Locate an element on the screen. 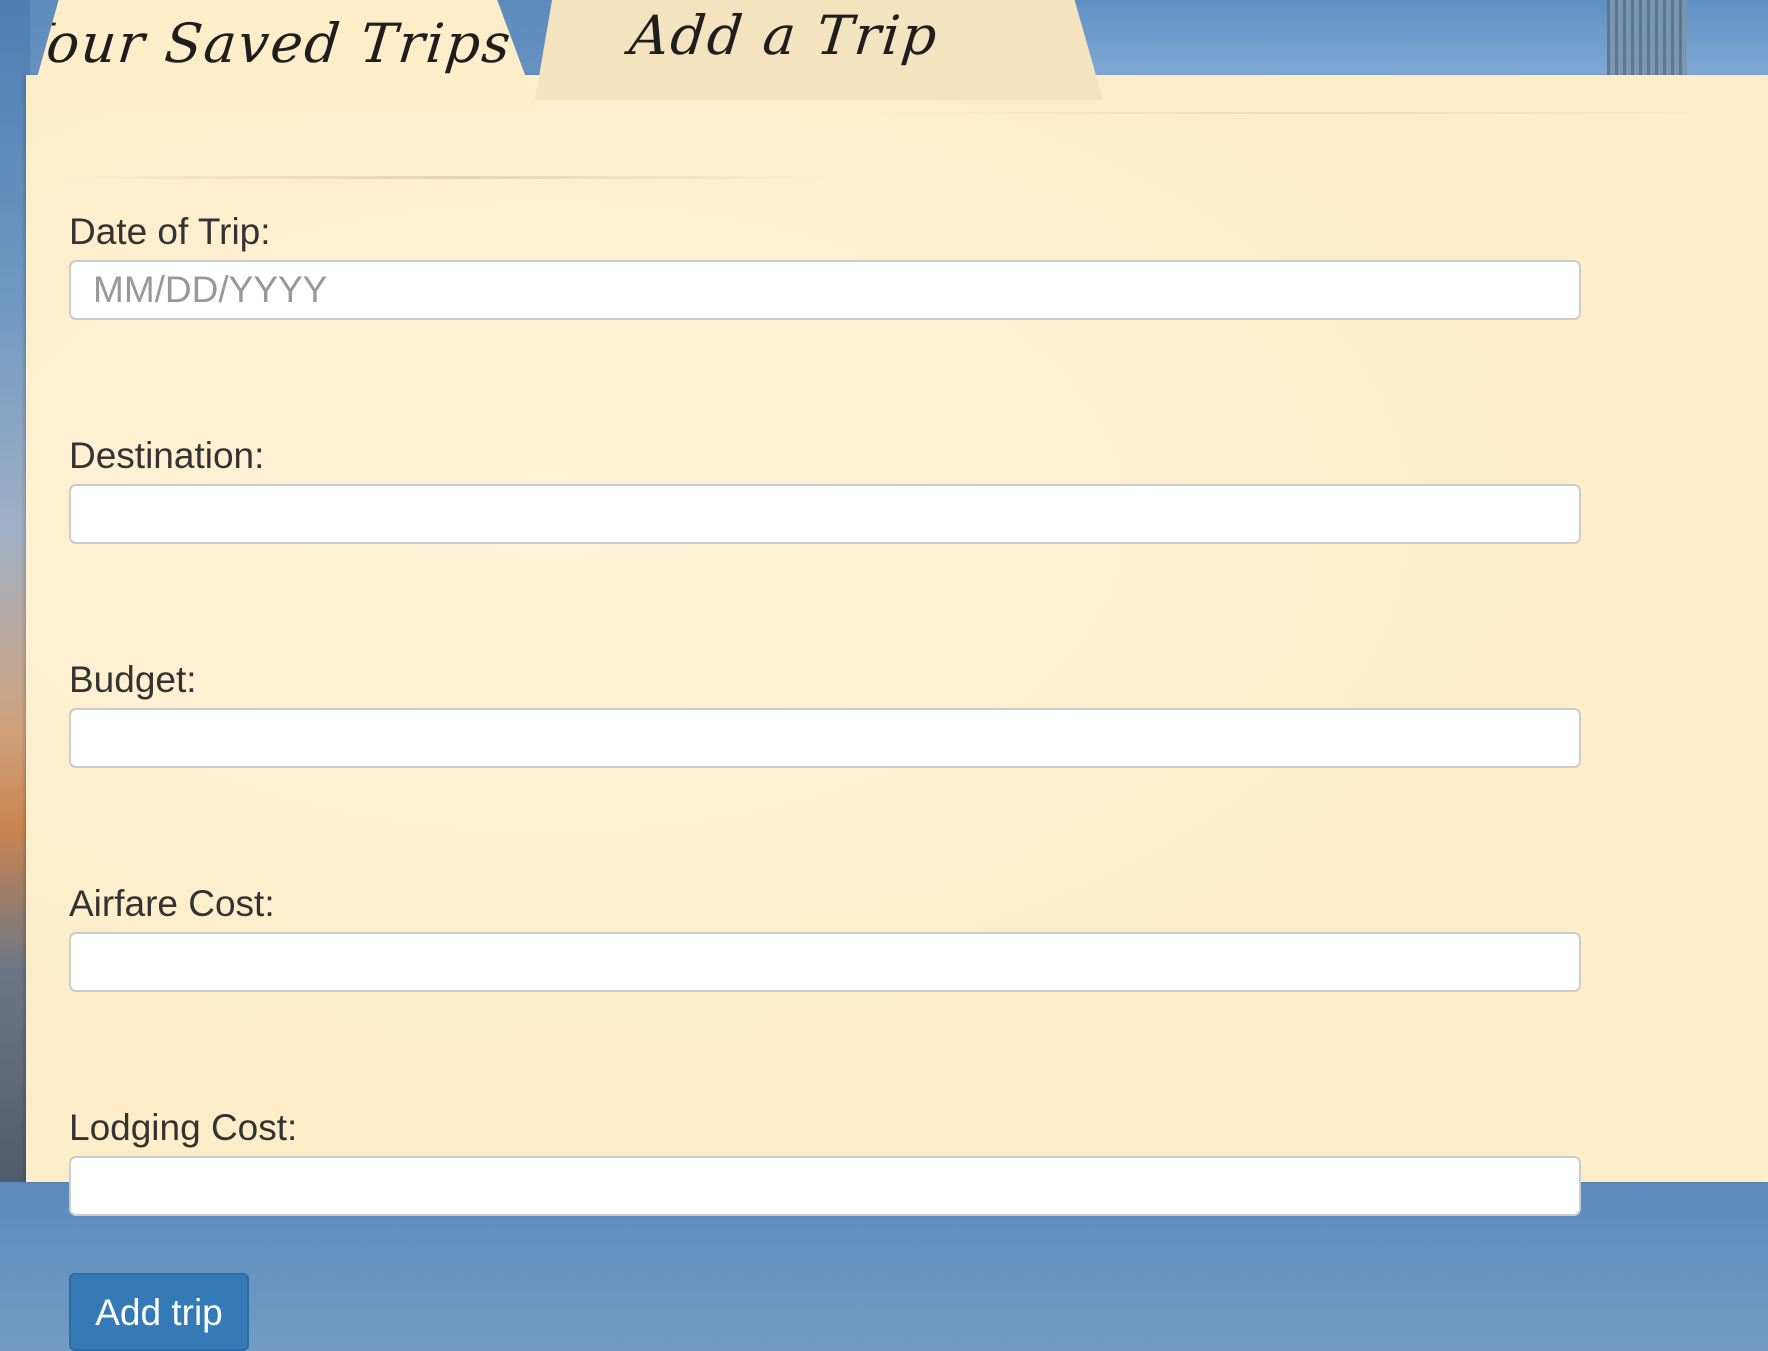 The image size is (1768, 1351). date-of-trip-group: Date of Trip: is located at coordinates (826, 264).